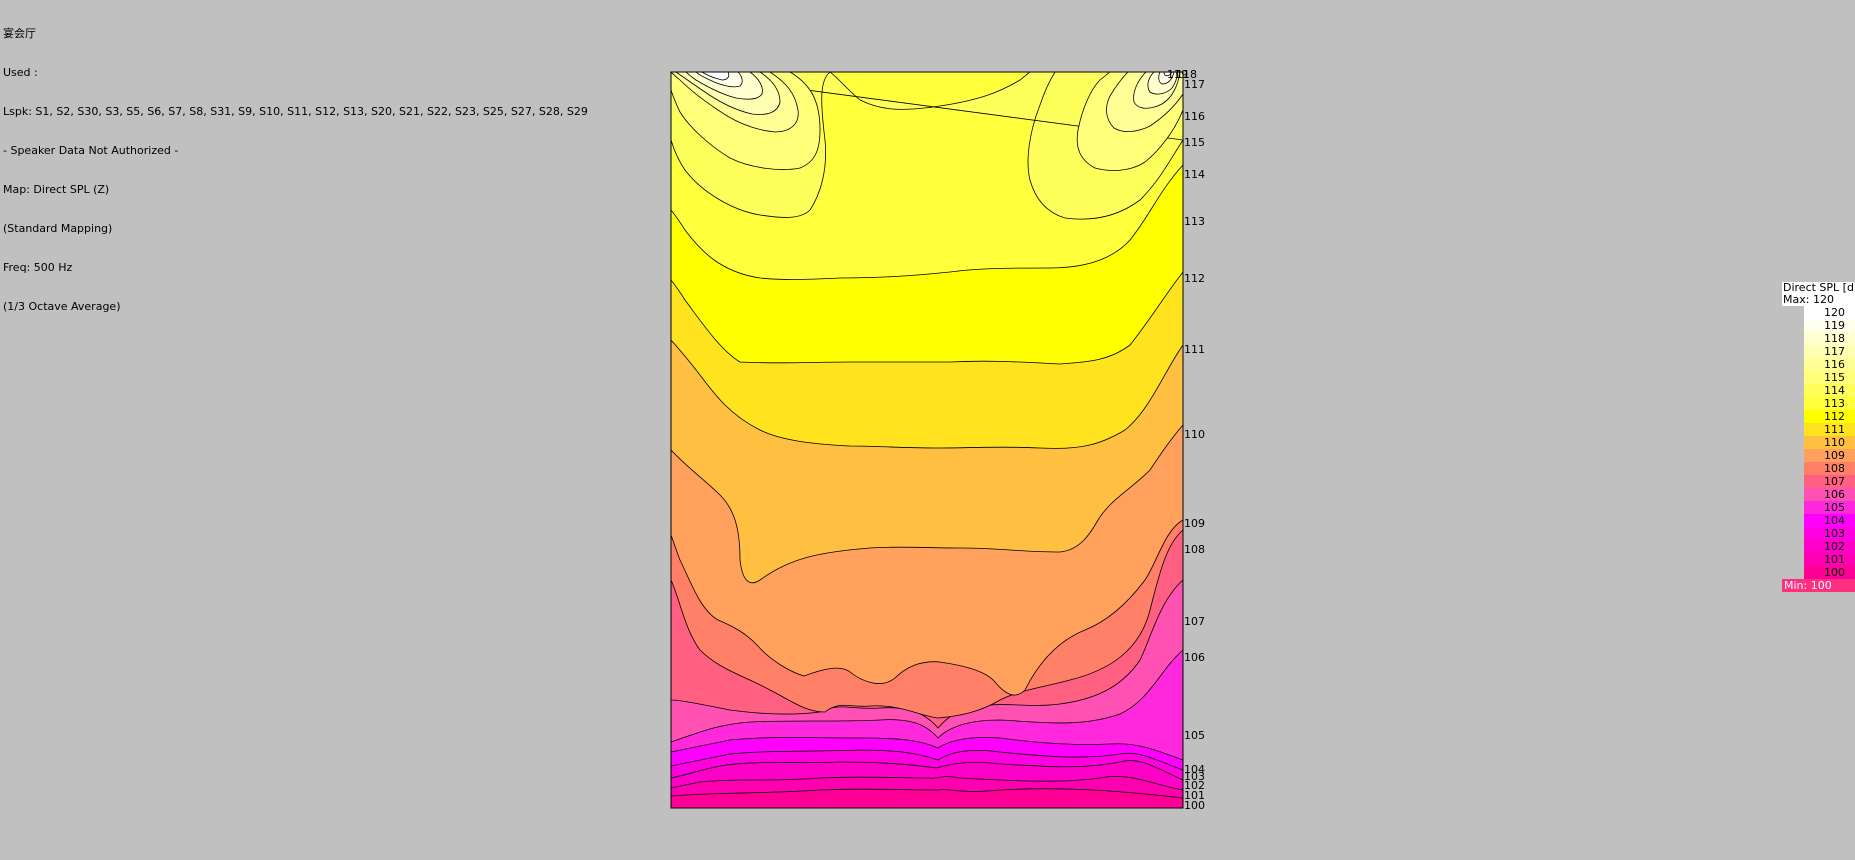 The height and width of the screenshot is (860, 1855). Describe the element at coordinates (1818, 481) in the screenshot. I see `legend-entry: 107` at that location.